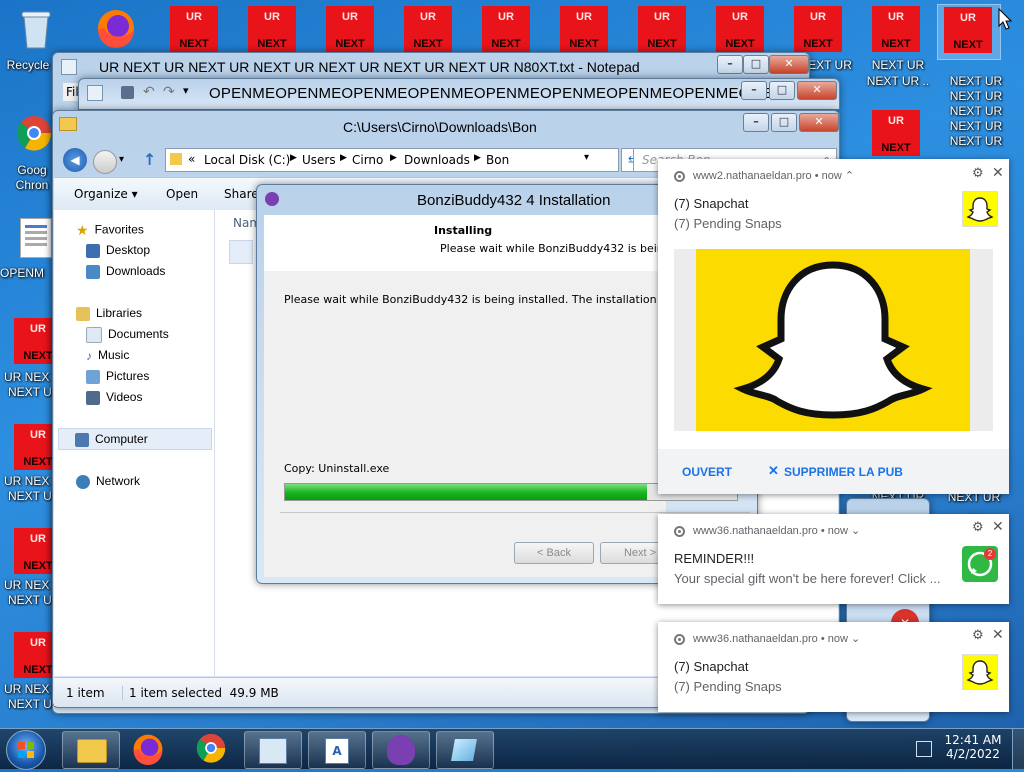 The height and width of the screenshot is (772, 1024). I want to click on nav-music: ♪ Music, so click(107, 355).